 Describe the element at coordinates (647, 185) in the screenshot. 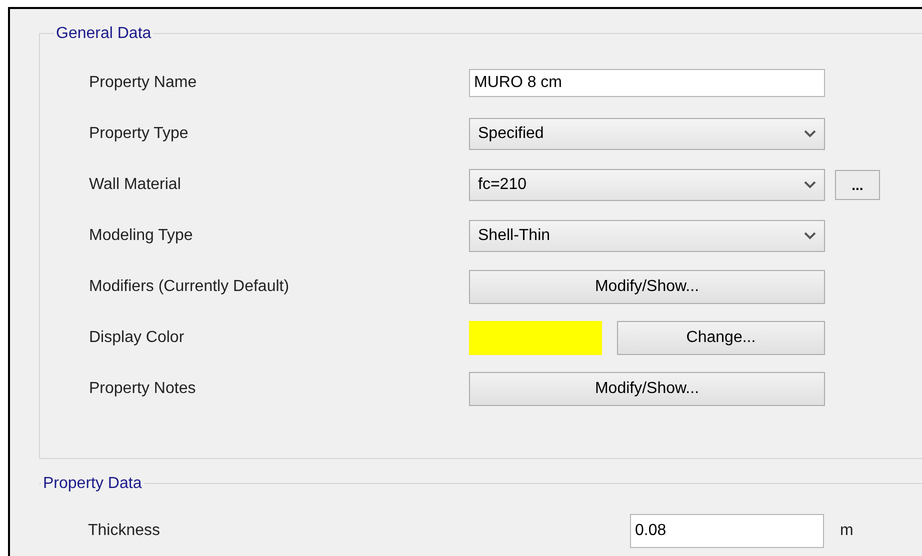

I see `dropdown: fc=210` at that location.